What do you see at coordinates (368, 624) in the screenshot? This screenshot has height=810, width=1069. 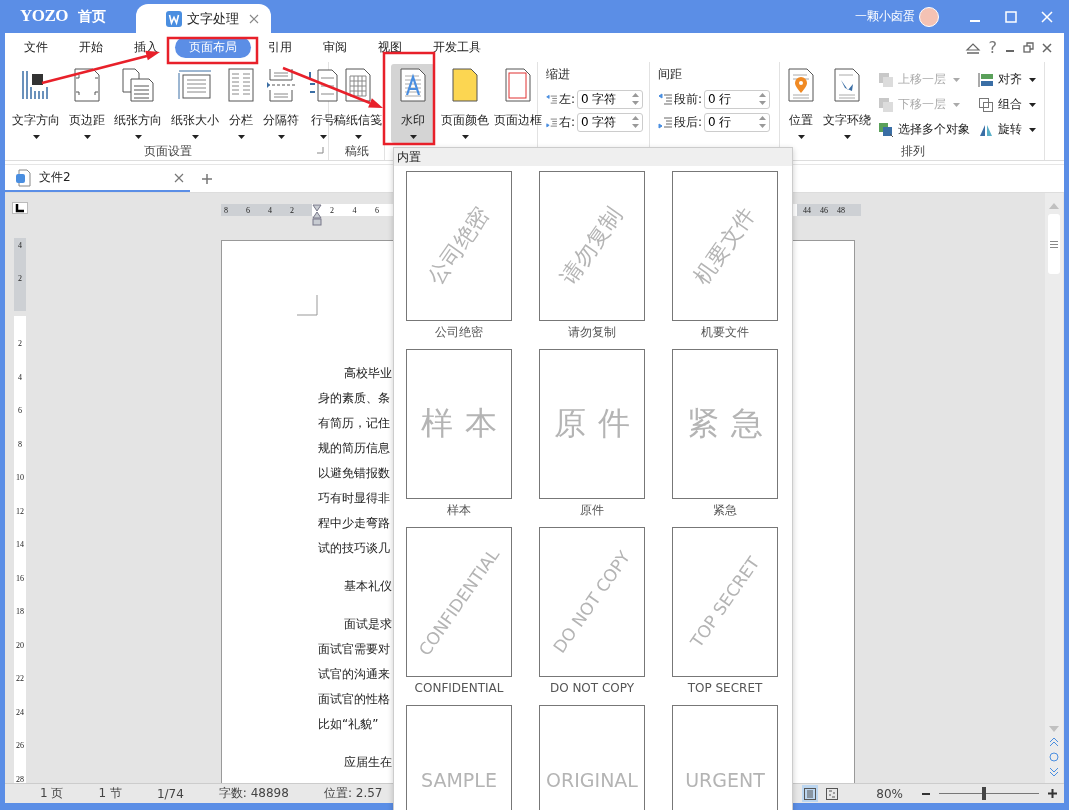 I see `document-text-line: 面试是求` at bounding box center [368, 624].